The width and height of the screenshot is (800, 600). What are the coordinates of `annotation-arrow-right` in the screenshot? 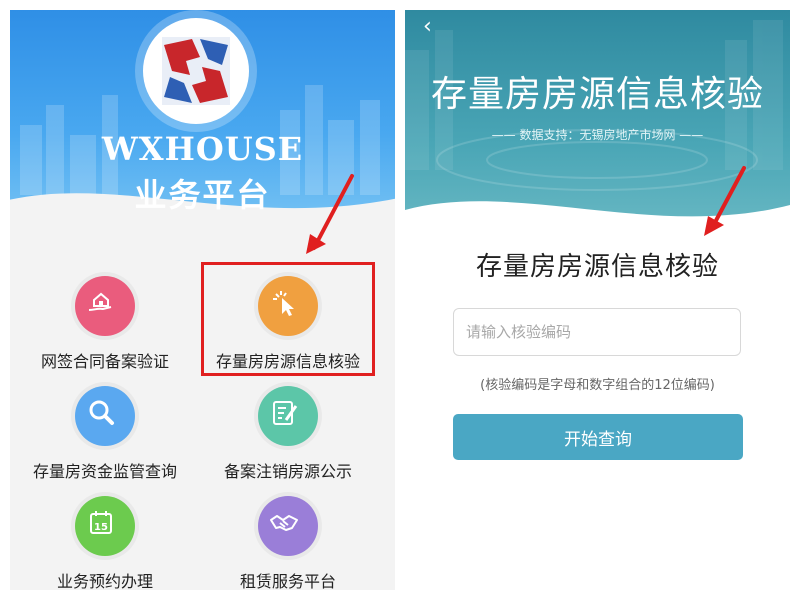 It's located at (725, 201).